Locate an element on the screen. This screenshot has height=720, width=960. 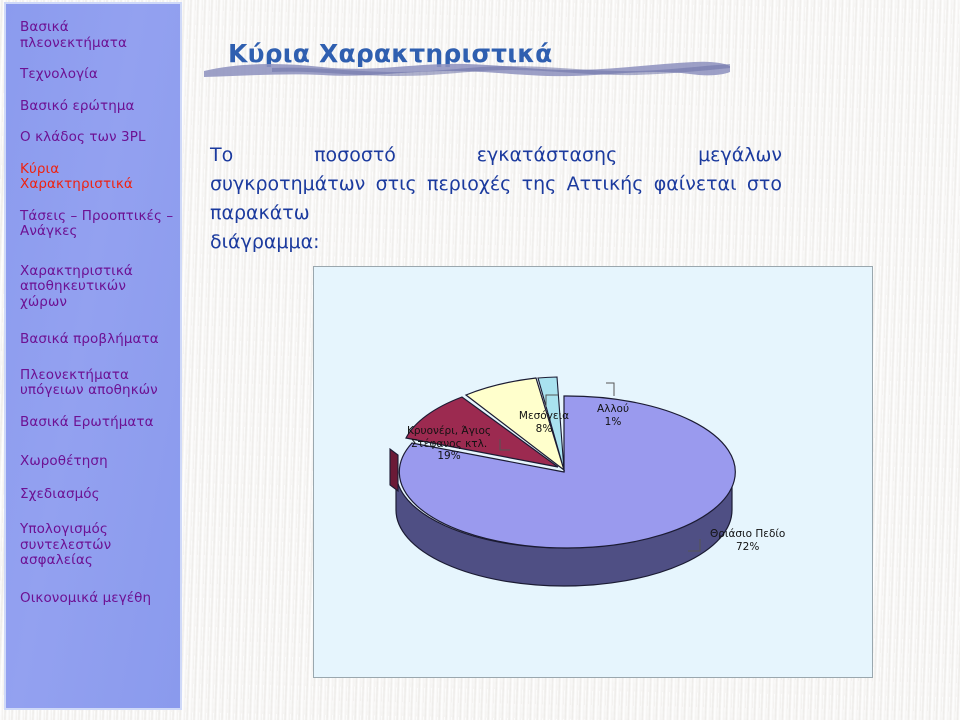
pie-label-thriasio: Θριάσιο Πεδίο 72% is located at coordinates (765, 540).